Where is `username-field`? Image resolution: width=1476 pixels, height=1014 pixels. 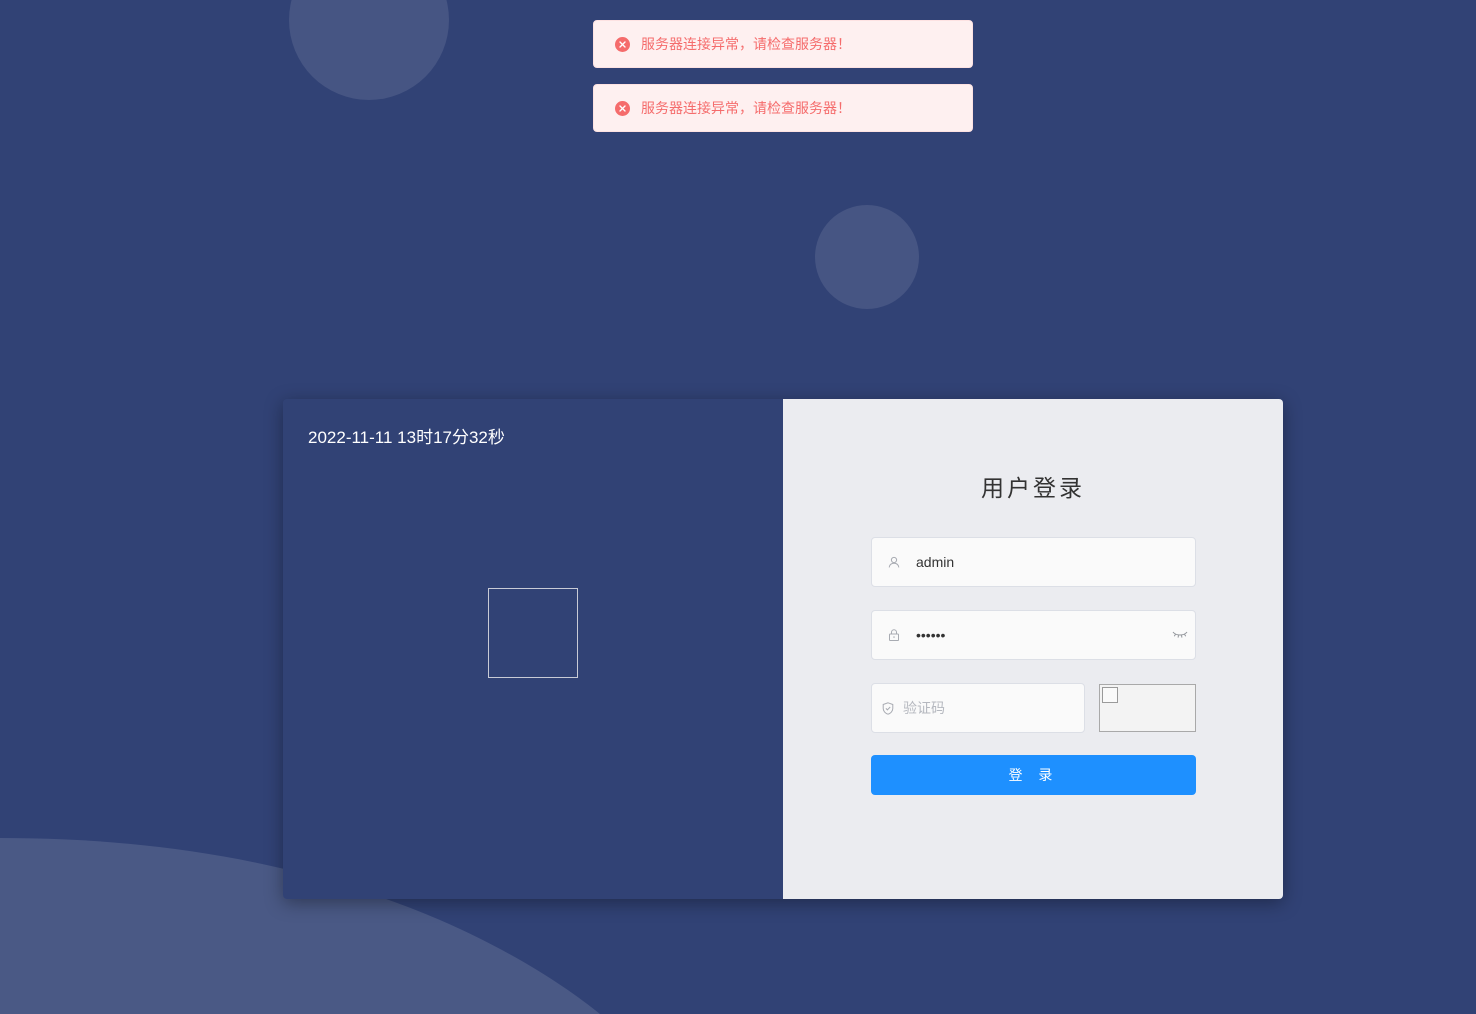
username-field is located at coordinates (1033, 562).